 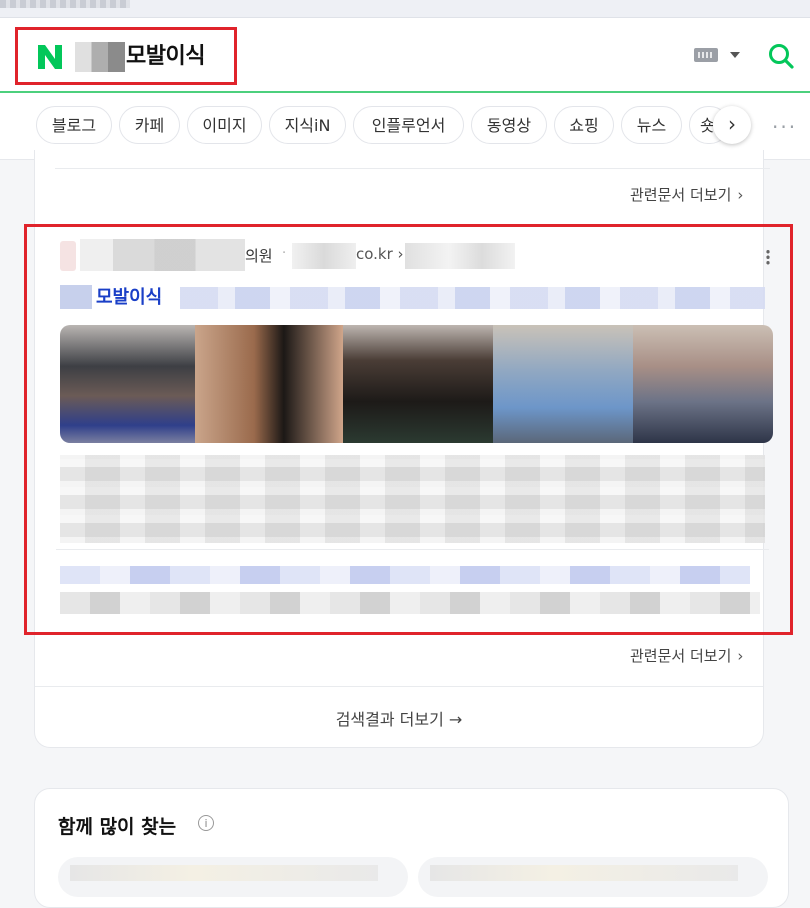 What do you see at coordinates (126, 56) in the screenshot?
I see `highlight-box-query` at bounding box center [126, 56].